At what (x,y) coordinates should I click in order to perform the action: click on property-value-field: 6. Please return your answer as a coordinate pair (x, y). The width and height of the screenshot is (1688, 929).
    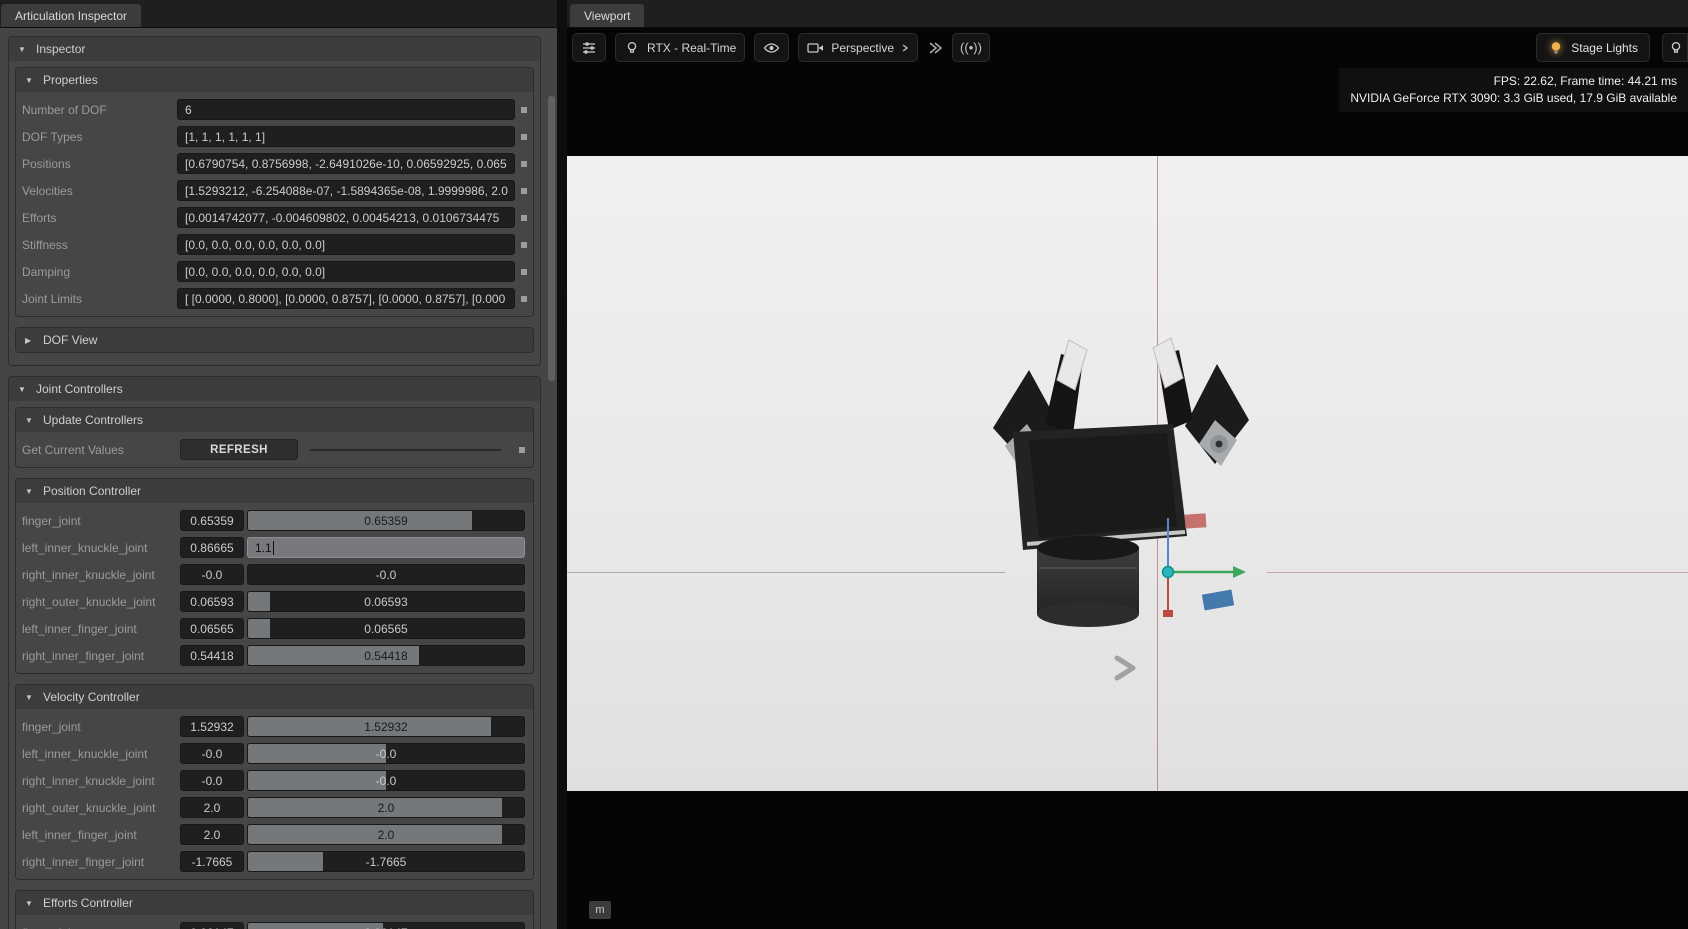
    Looking at the image, I should click on (346, 109).